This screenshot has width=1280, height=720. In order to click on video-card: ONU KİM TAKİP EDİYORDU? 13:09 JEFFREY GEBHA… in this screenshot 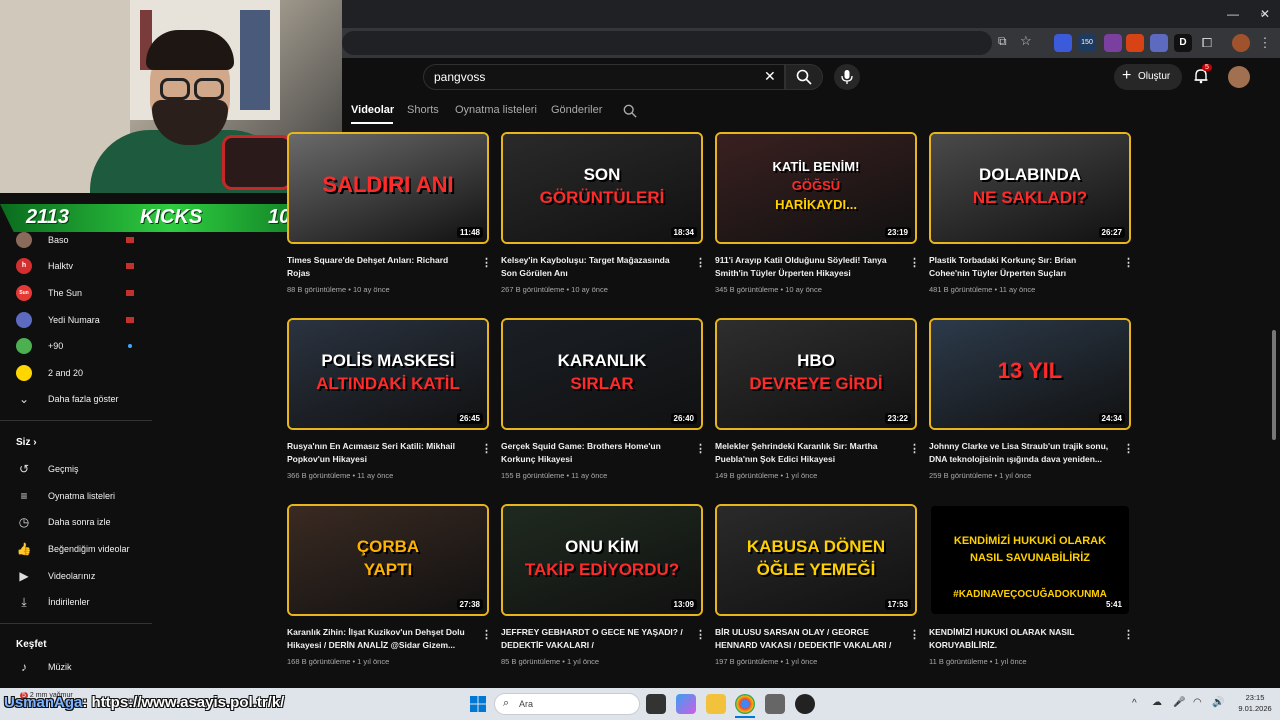, I will do `click(603, 585)`.